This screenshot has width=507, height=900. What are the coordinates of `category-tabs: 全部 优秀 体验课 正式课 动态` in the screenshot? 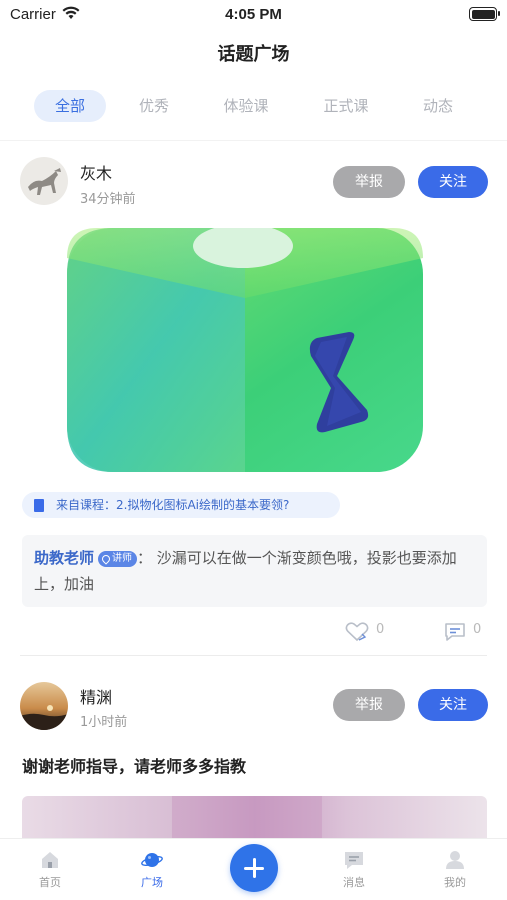 It's located at (253, 106).